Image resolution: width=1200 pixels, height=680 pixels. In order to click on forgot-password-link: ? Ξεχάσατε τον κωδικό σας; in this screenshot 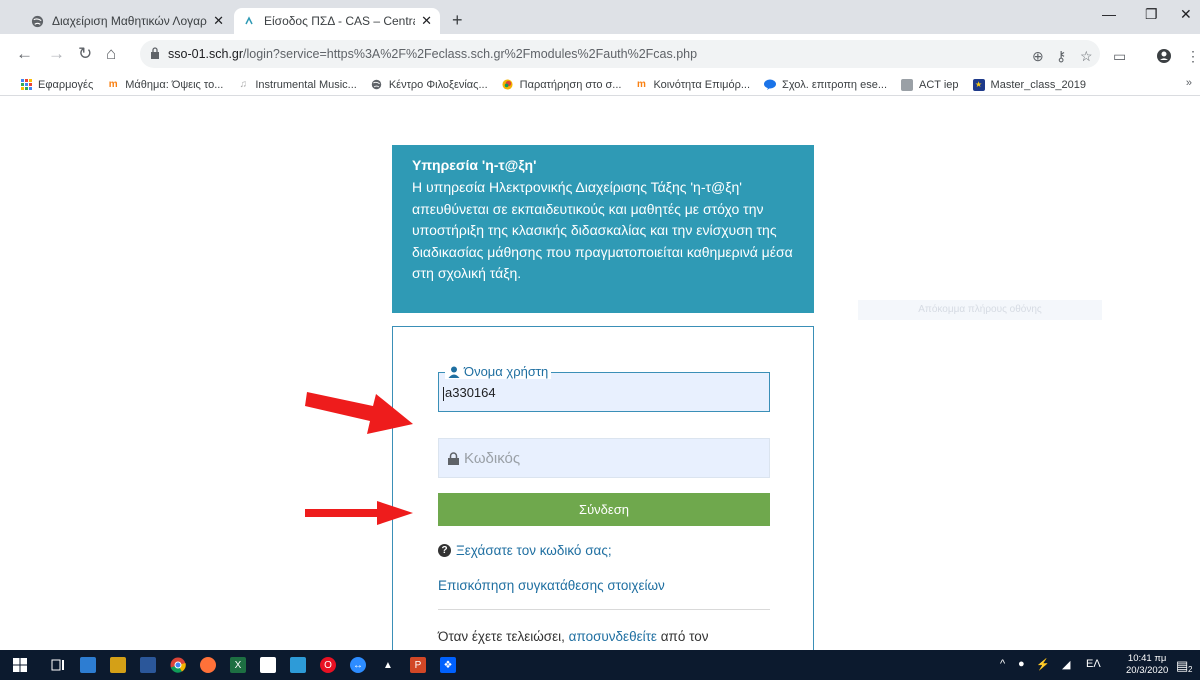, I will do `click(525, 550)`.